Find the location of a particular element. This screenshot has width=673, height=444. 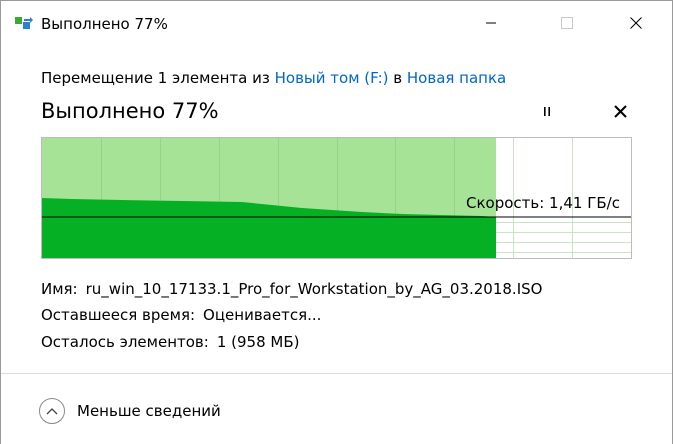

close-icon is located at coordinates (636, 23).